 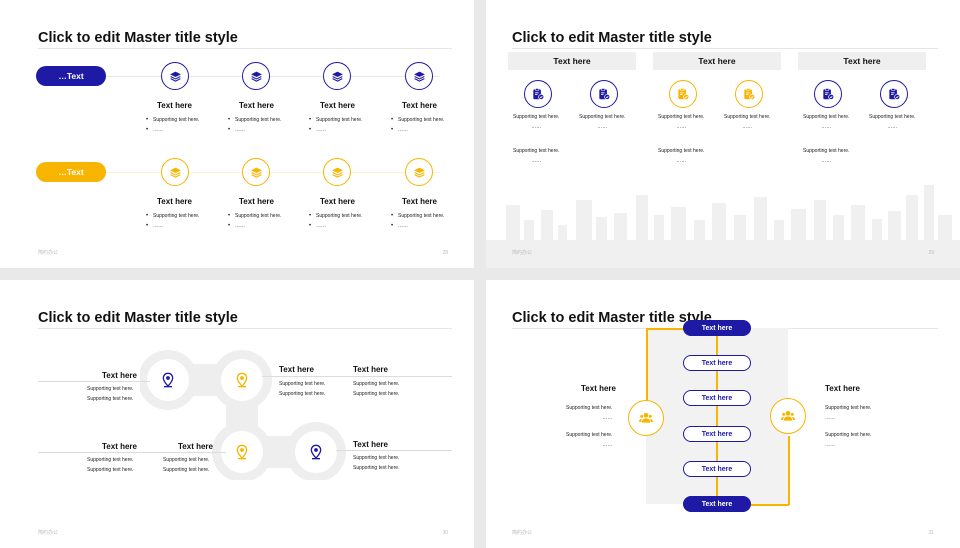 What do you see at coordinates (725, 48) in the screenshot?
I see `title-divider` at bounding box center [725, 48].